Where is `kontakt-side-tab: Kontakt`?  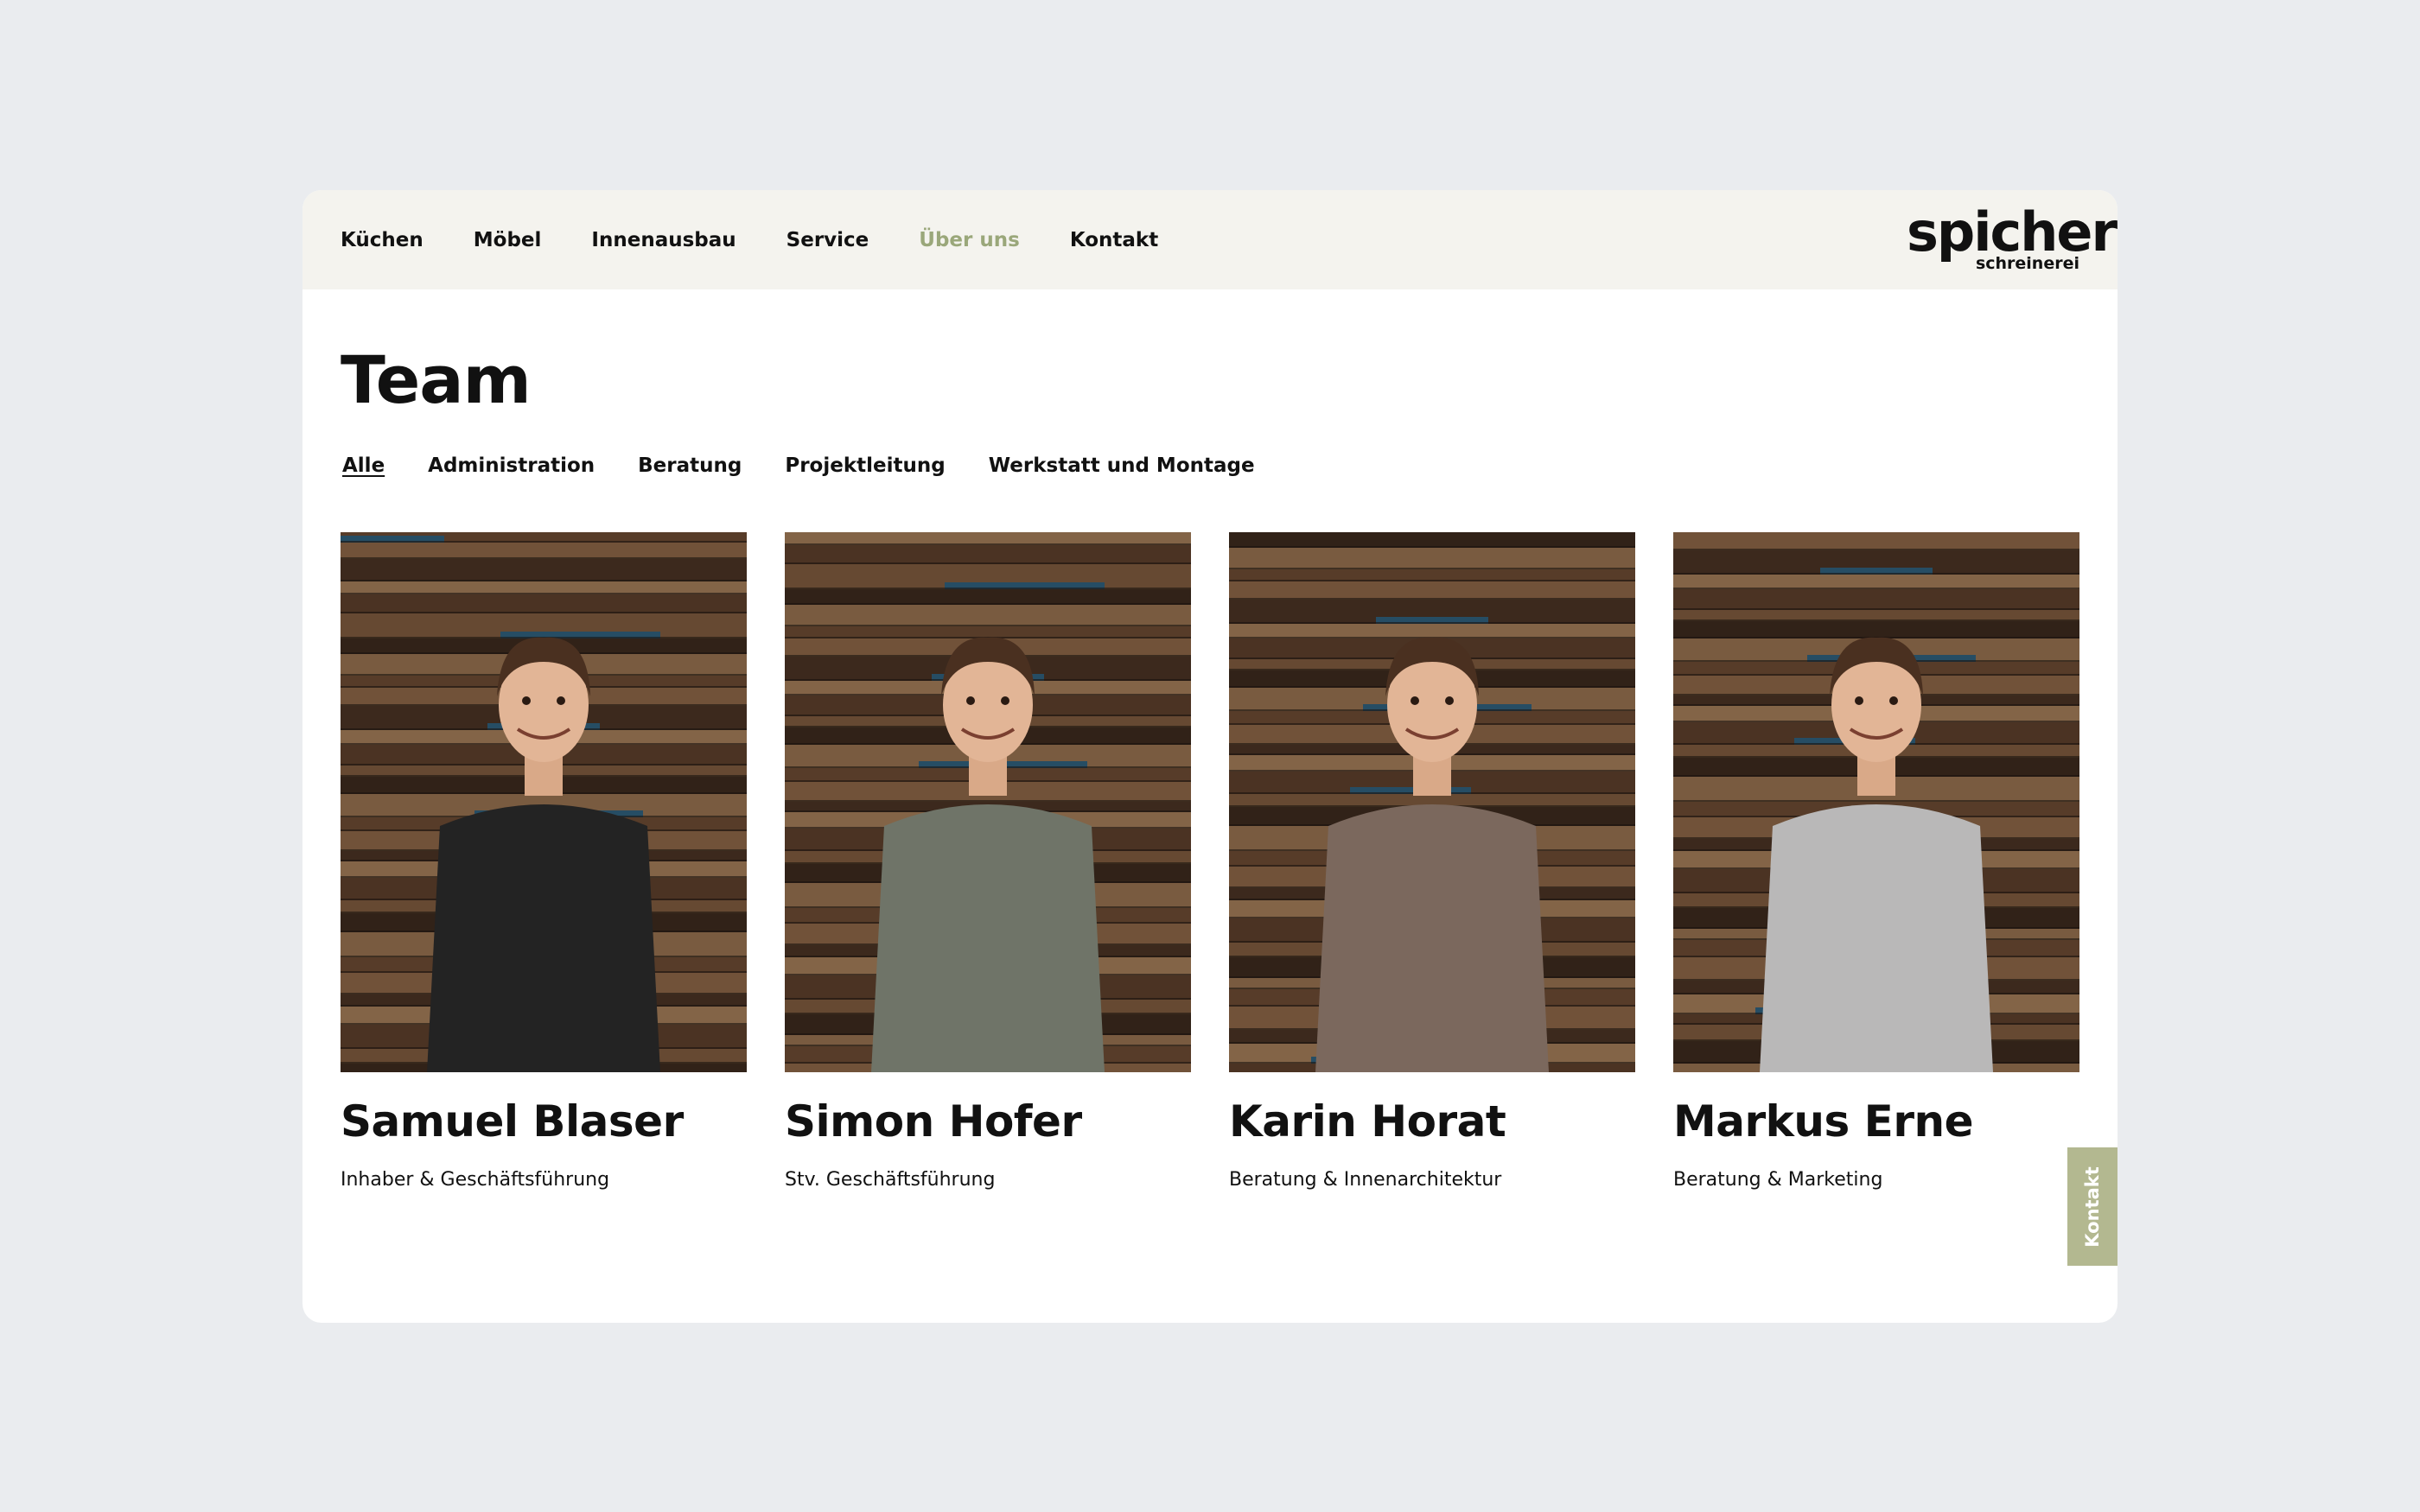
kontakt-side-tab: Kontakt is located at coordinates (2092, 1206).